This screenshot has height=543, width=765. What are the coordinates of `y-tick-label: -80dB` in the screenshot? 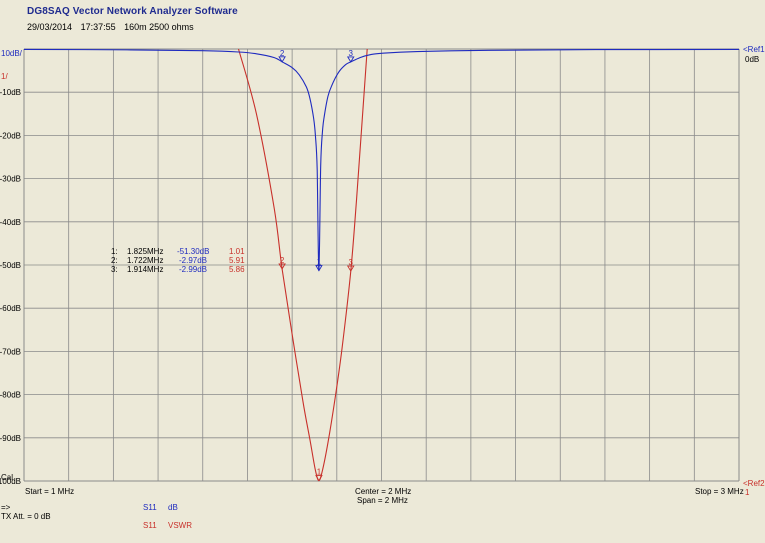 It's located at (10, 395).